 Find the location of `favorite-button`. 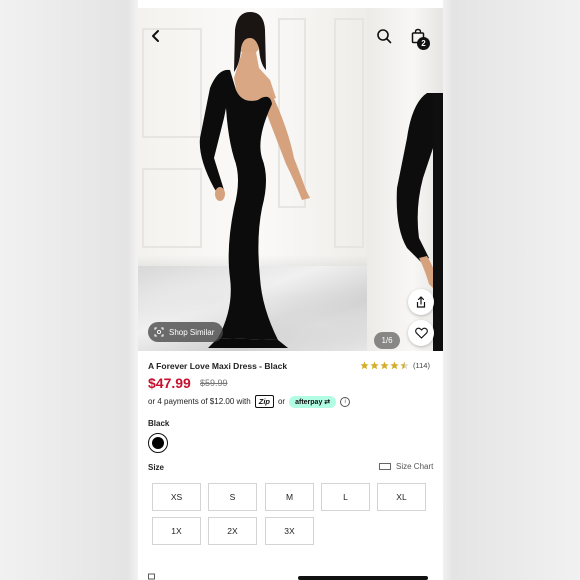

favorite-button is located at coordinates (421, 333).